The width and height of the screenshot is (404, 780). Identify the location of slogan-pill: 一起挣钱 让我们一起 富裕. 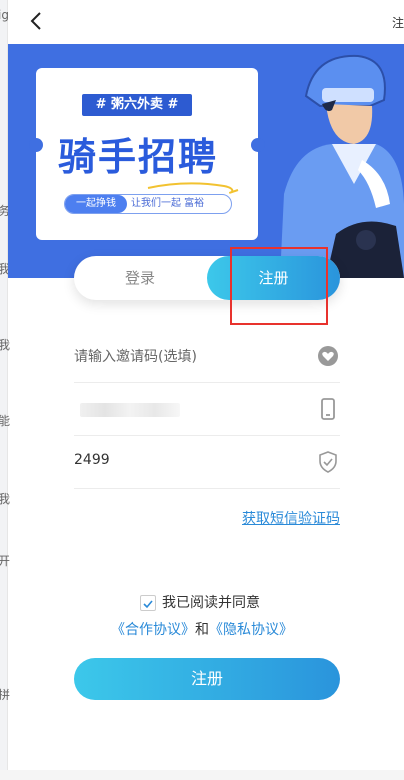
(148, 204).